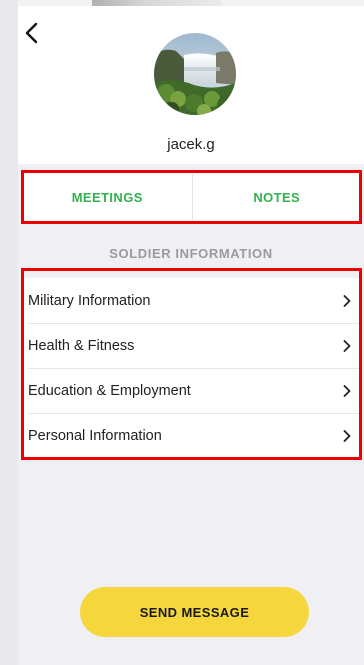 This screenshot has width=364, height=665. What do you see at coordinates (194, 612) in the screenshot?
I see `send-message-button: SEND MESSAGE` at bounding box center [194, 612].